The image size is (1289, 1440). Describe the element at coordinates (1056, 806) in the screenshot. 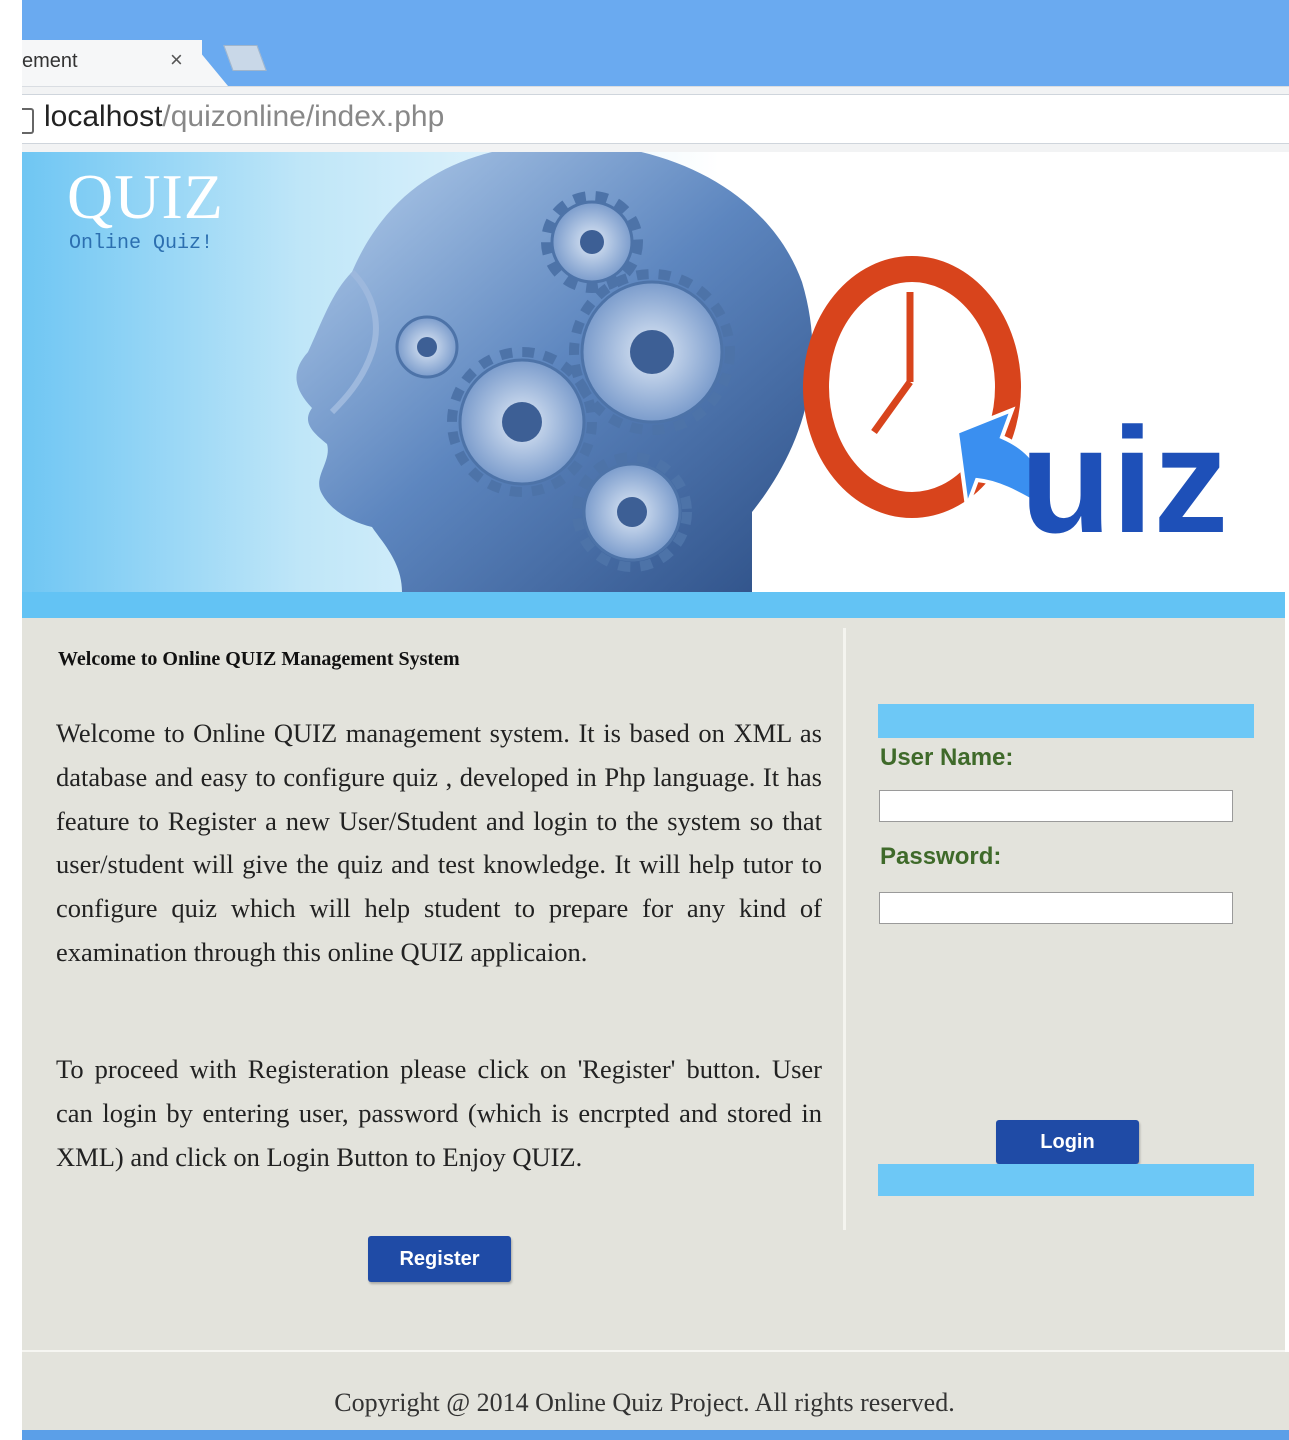

I see `username-input` at that location.